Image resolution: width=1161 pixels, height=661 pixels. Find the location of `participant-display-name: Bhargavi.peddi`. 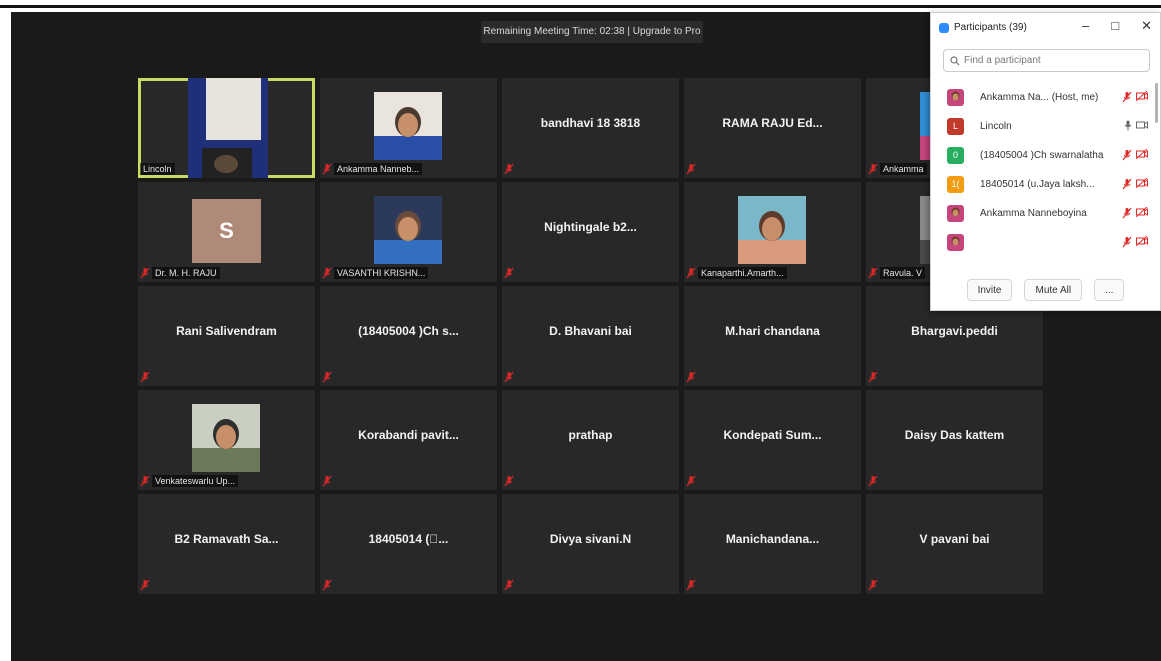

participant-display-name: Bhargavi.peddi is located at coordinates (954, 331).